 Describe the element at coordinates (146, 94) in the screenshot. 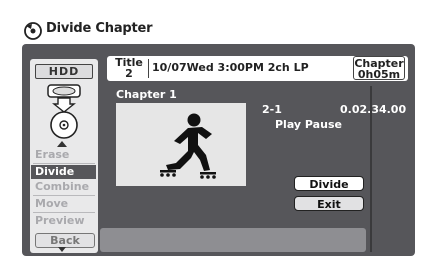

I see `chapter-label: Chapter 1` at that location.